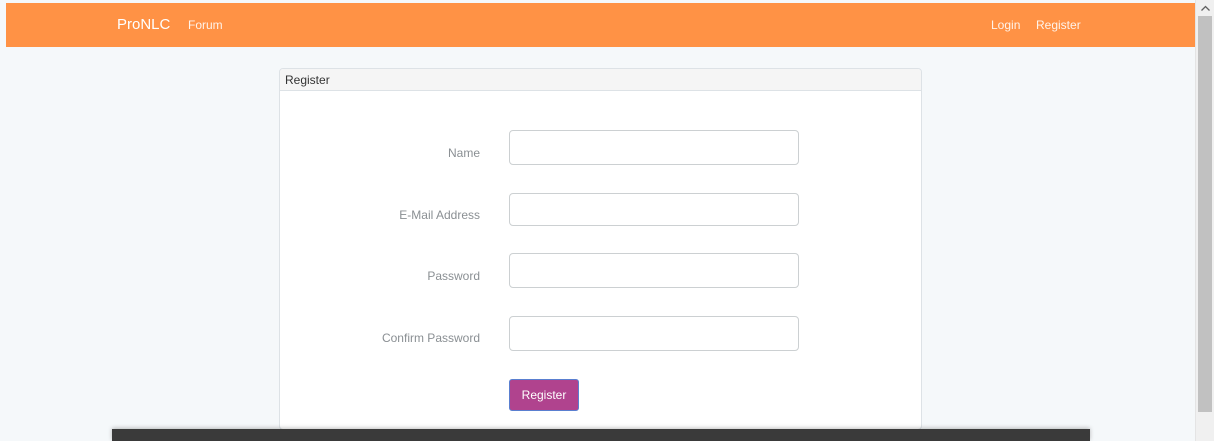 This screenshot has width=1214, height=441. Describe the element at coordinates (143, 25) in the screenshot. I see `brand-logo-link: ProNLC` at that location.